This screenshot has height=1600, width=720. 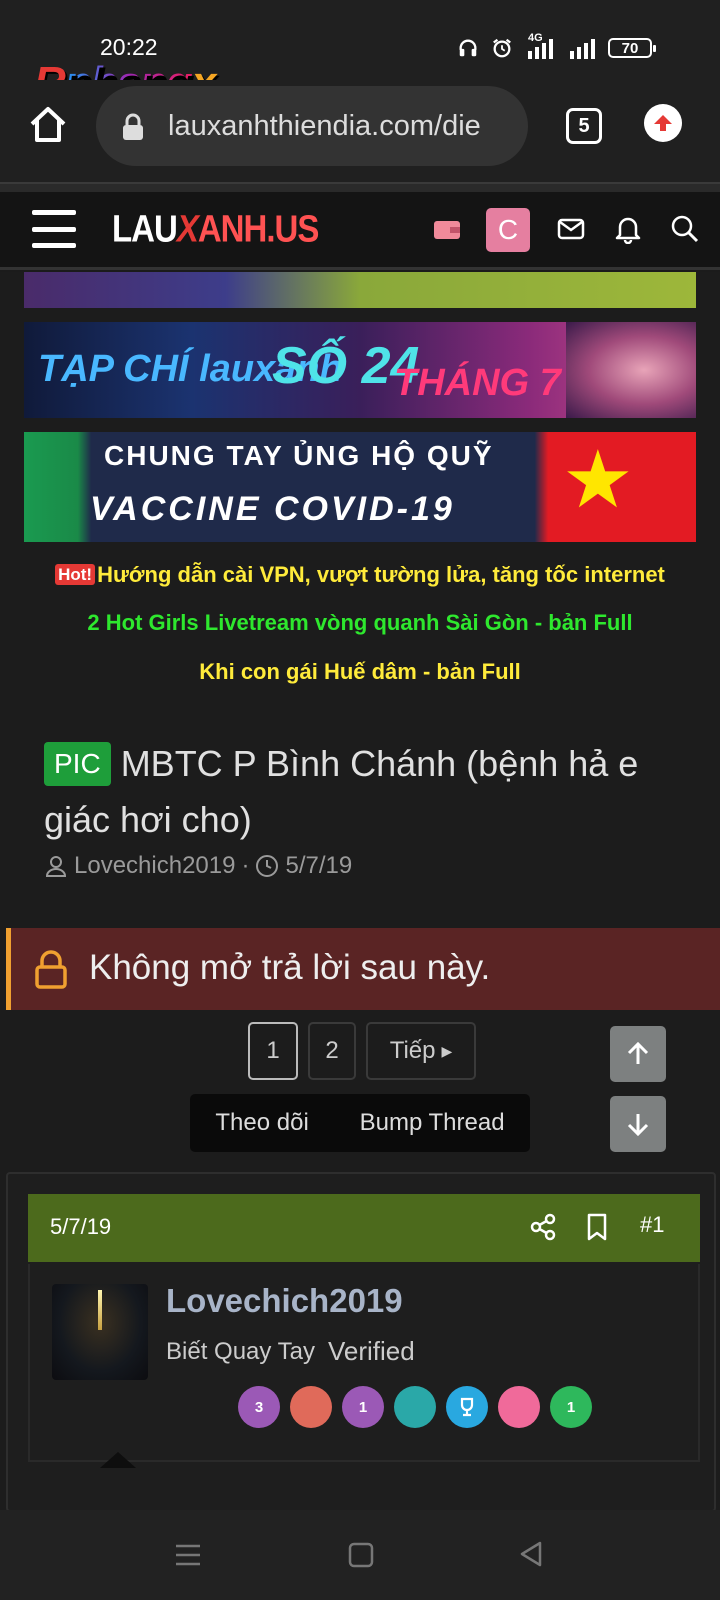 What do you see at coordinates (477, 383) in the screenshot?
I see `magazine-month: THÁNG 7` at bounding box center [477, 383].